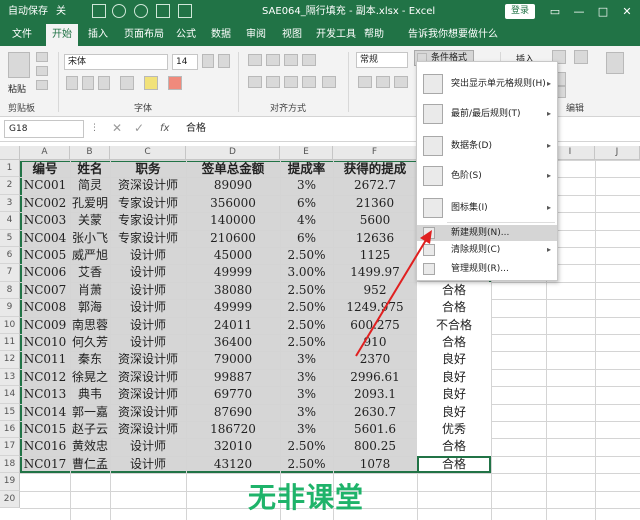  I want to click on cell-commission: 12636, so click(375, 238).